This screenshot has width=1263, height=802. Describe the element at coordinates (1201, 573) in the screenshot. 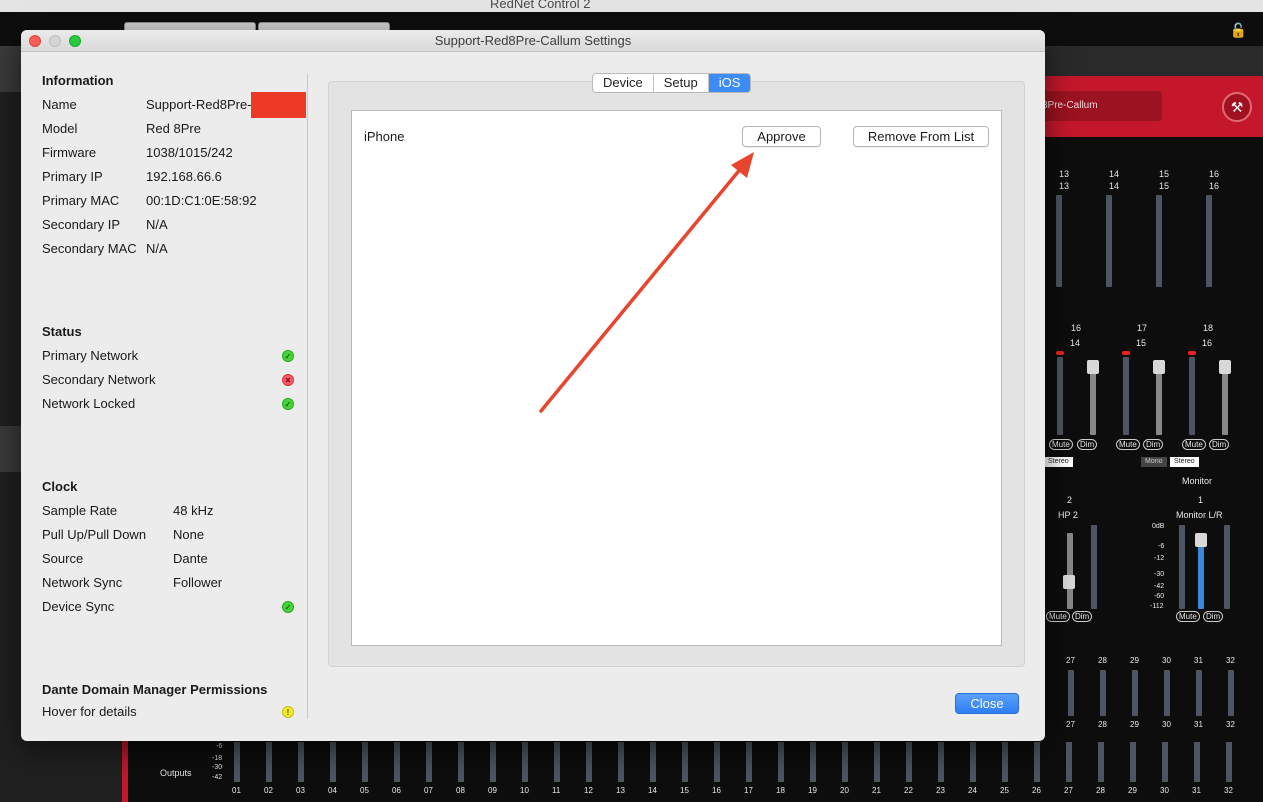

I see `monitor-level-fill` at that location.